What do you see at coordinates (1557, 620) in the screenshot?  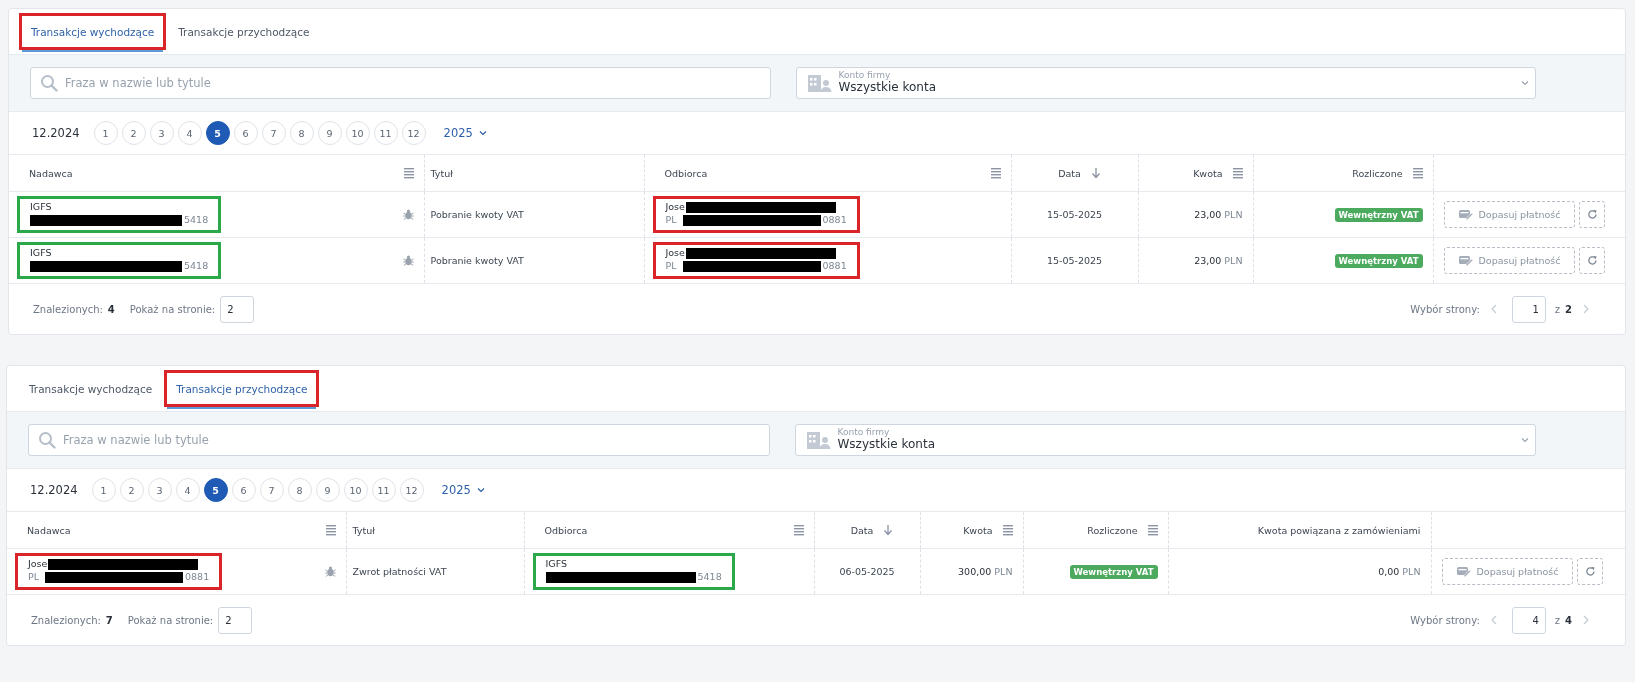 I see `of-label: z` at bounding box center [1557, 620].